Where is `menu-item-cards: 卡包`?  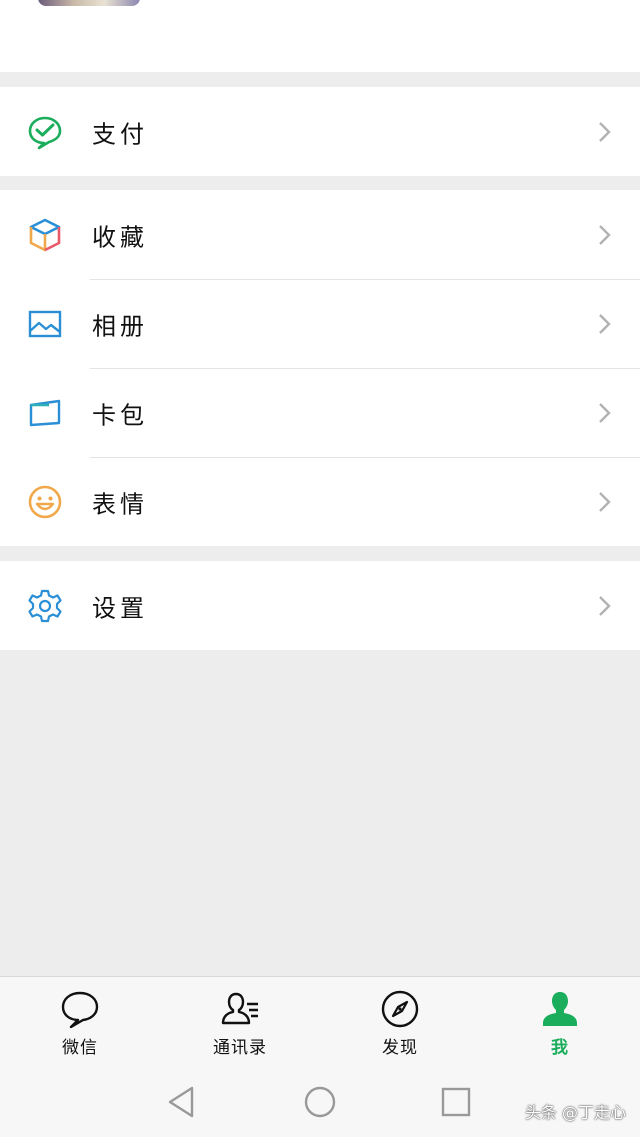 menu-item-cards: 卡包 is located at coordinates (320, 412).